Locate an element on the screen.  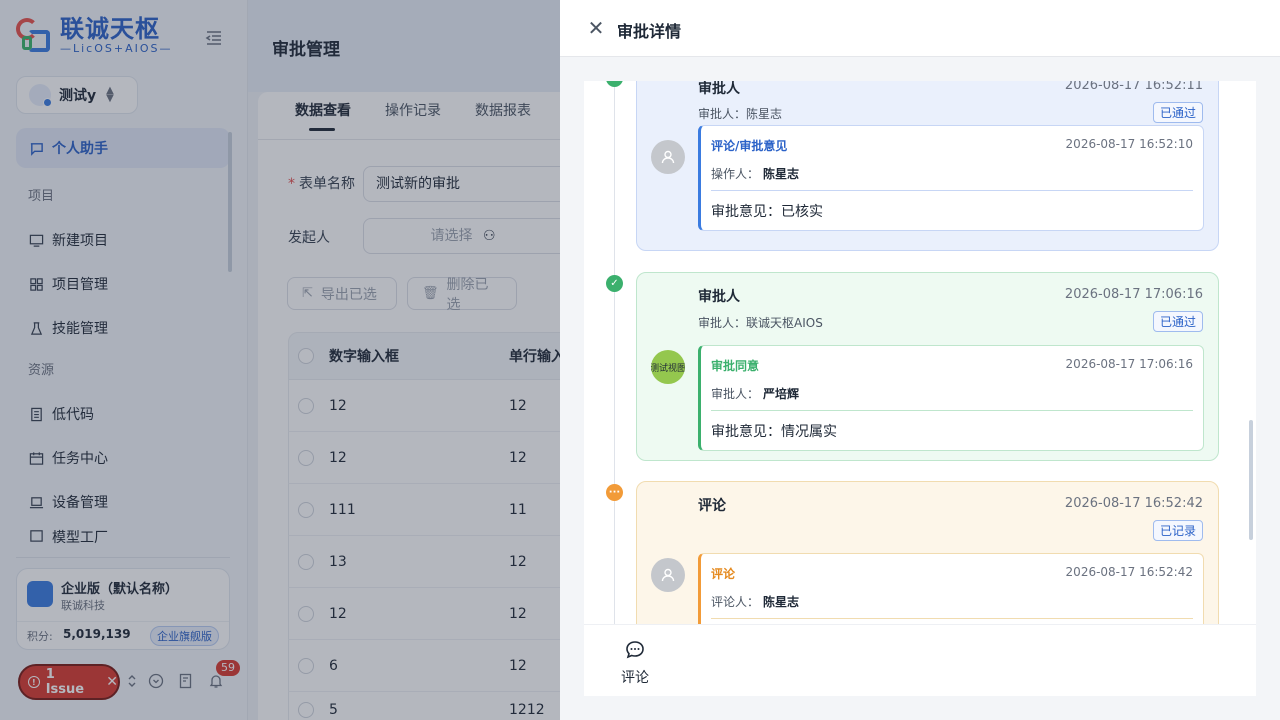
comment-divider is located at coordinates (952, 618).